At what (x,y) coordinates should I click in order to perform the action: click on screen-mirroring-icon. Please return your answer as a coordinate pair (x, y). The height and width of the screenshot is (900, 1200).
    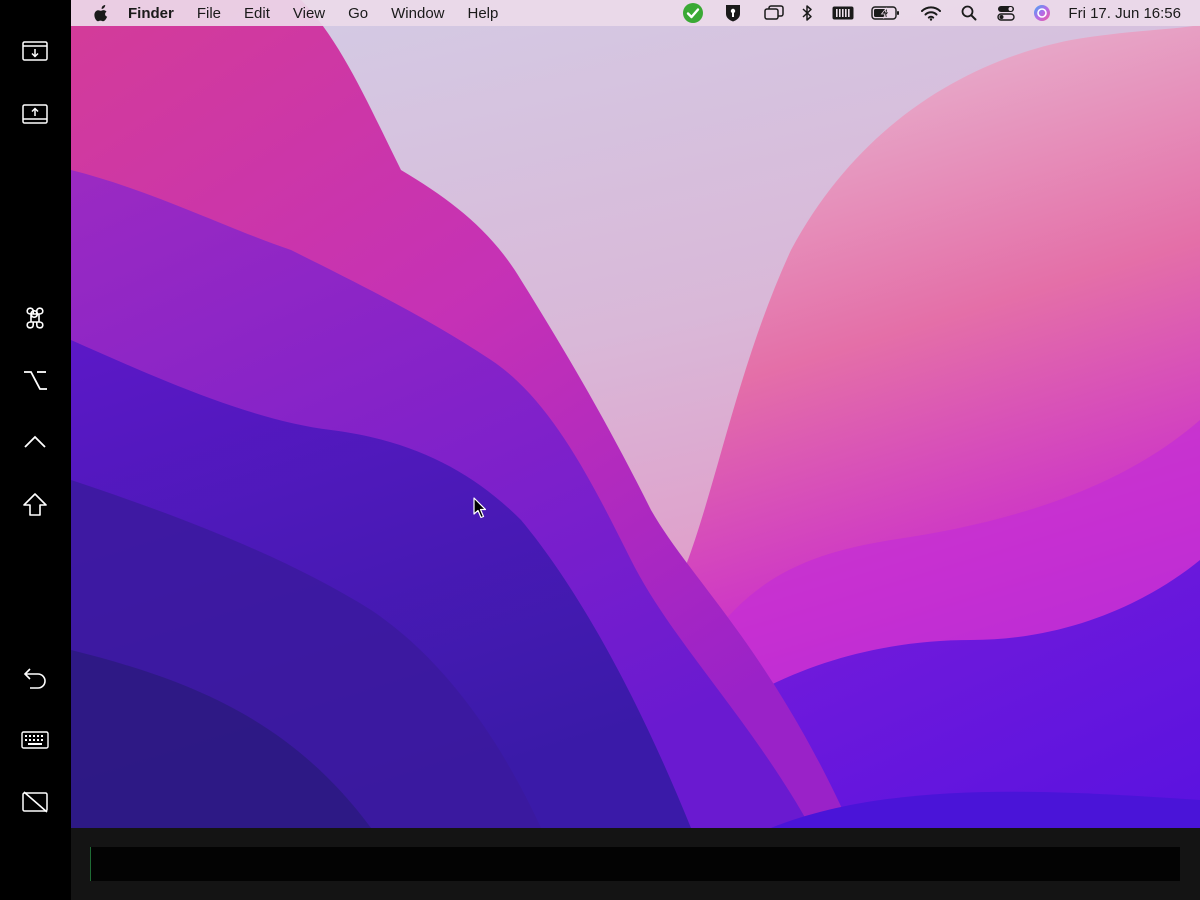
    Looking at the image, I should click on (774, 13).